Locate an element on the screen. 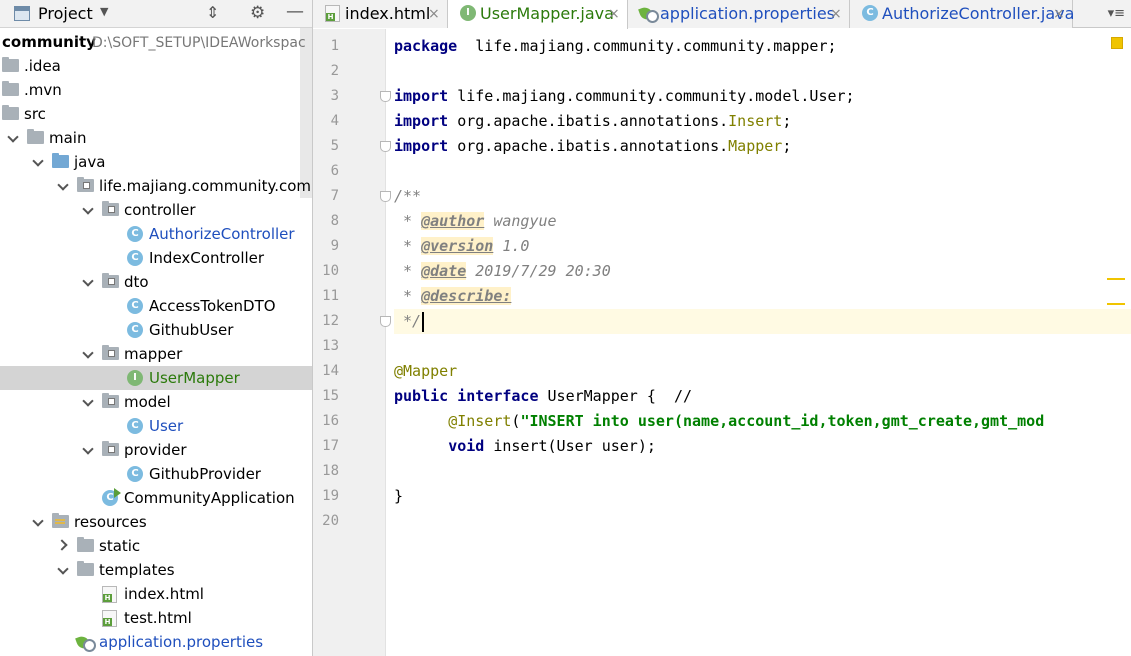  code-line: void insert(User user); is located at coordinates (762, 446).